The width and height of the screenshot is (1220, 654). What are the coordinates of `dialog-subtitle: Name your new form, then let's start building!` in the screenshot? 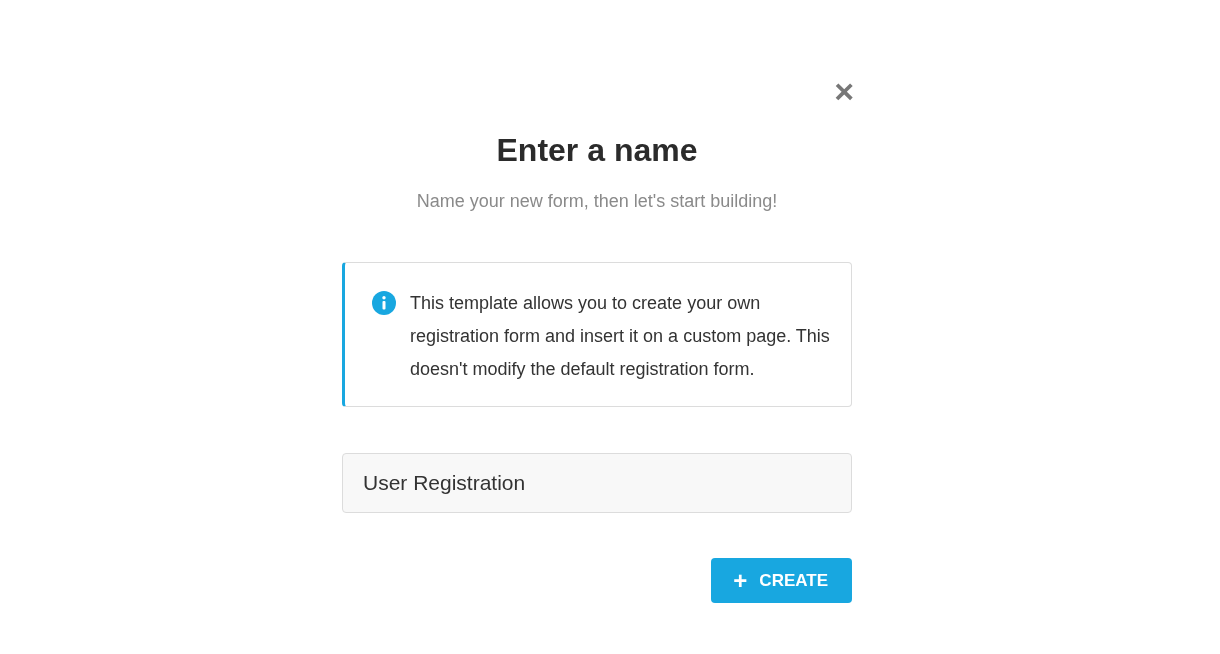 It's located at (597, 201).